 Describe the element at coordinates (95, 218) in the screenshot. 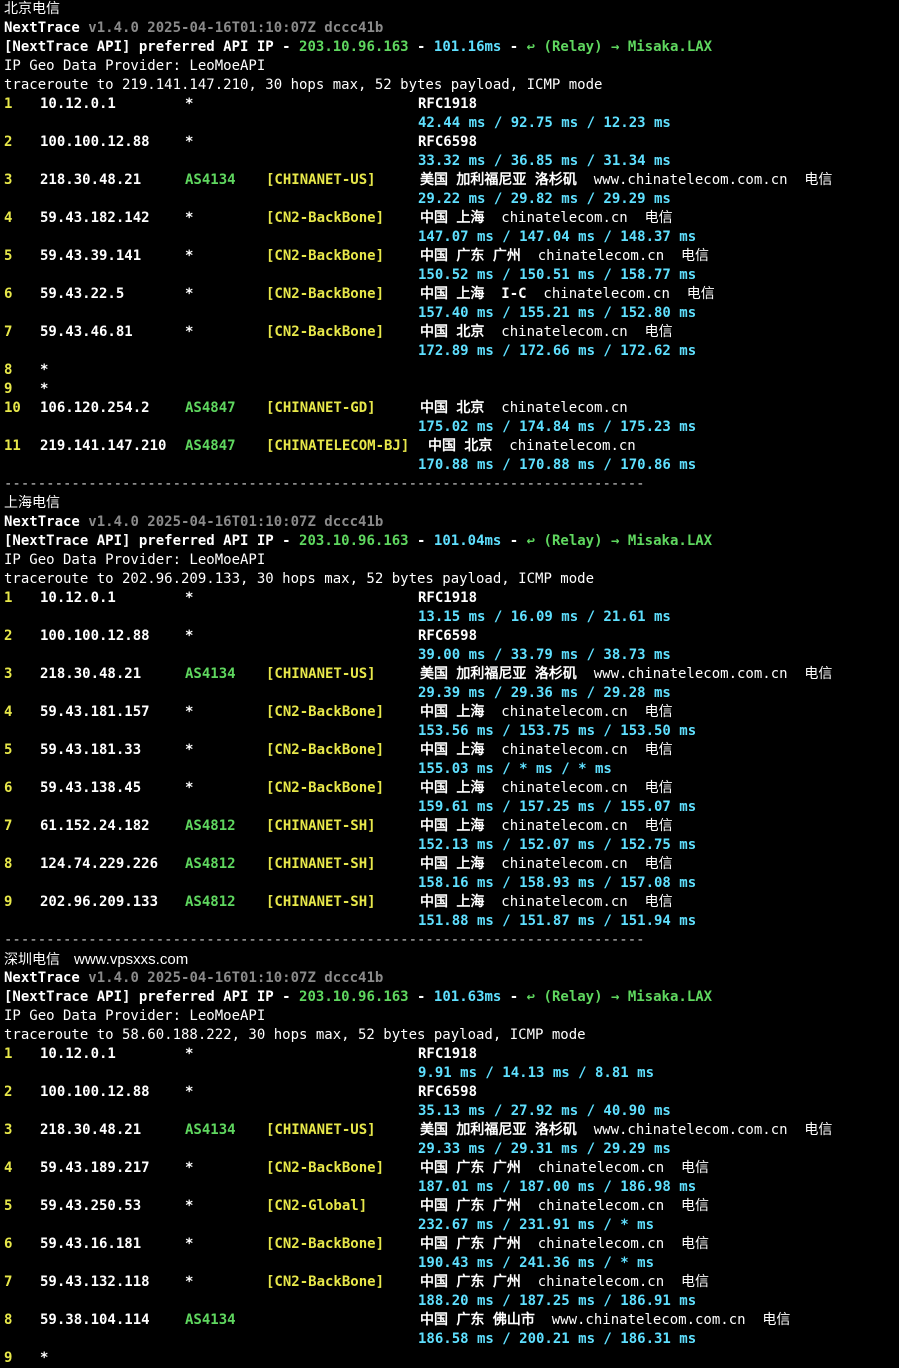

I see `hop-ip: 59.43.182.142` at that location.